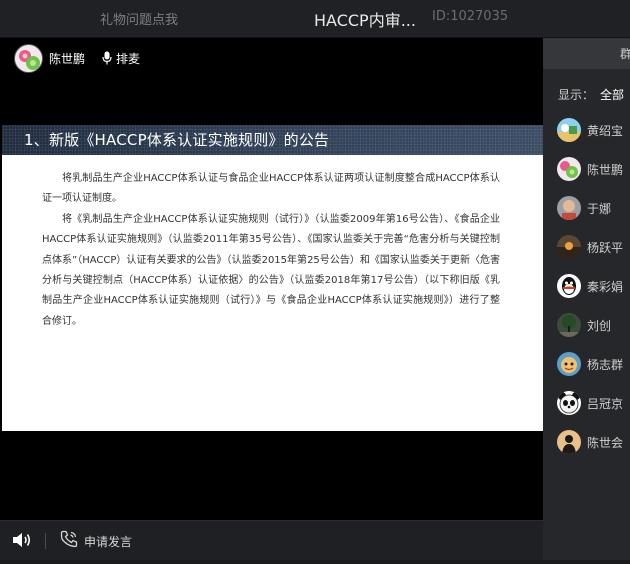  I want to click on presenter-avatar, so click(28, 58).